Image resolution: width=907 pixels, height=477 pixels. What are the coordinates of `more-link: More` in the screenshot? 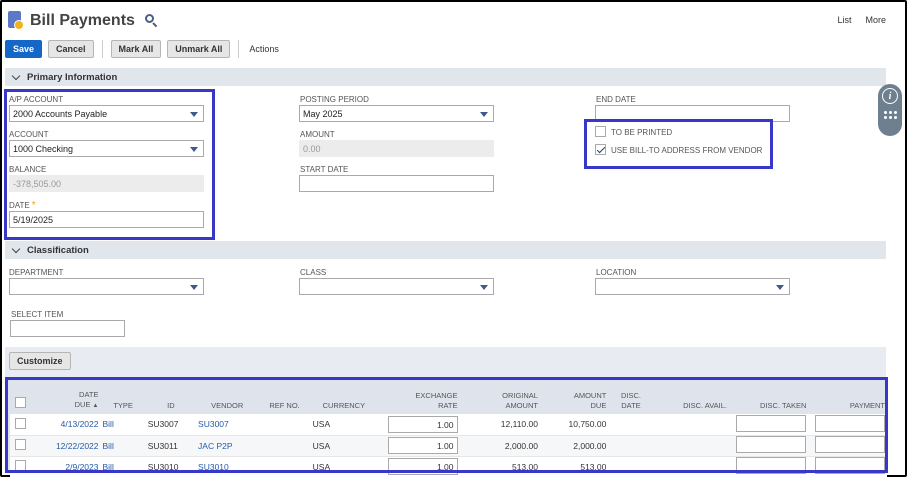 It's located at (875, 20).